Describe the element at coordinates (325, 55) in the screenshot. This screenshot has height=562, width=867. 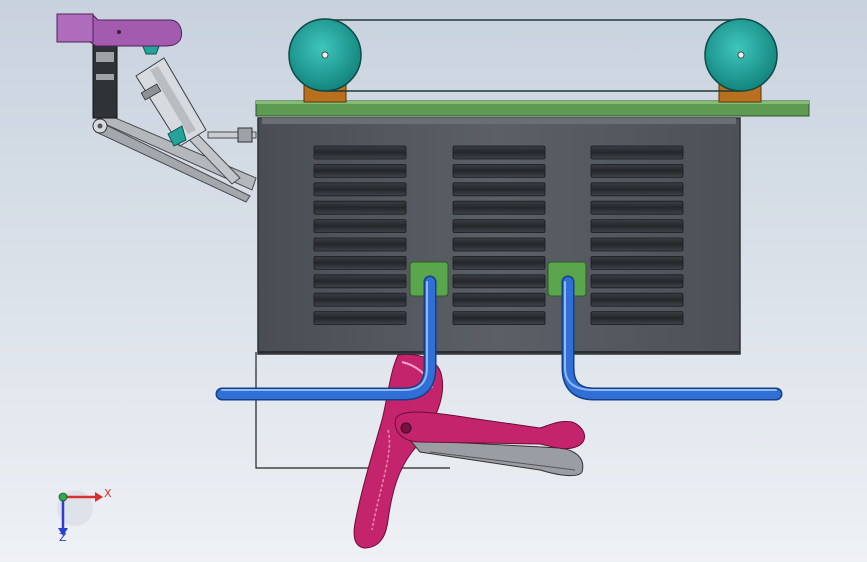
I see `pulley-left` at that location.